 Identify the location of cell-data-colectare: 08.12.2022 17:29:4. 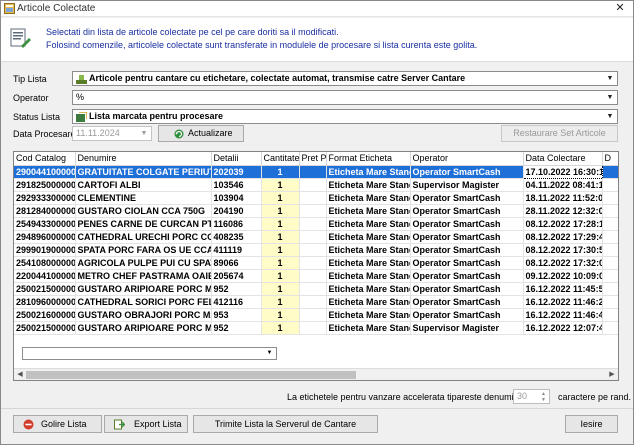
(563, 237).